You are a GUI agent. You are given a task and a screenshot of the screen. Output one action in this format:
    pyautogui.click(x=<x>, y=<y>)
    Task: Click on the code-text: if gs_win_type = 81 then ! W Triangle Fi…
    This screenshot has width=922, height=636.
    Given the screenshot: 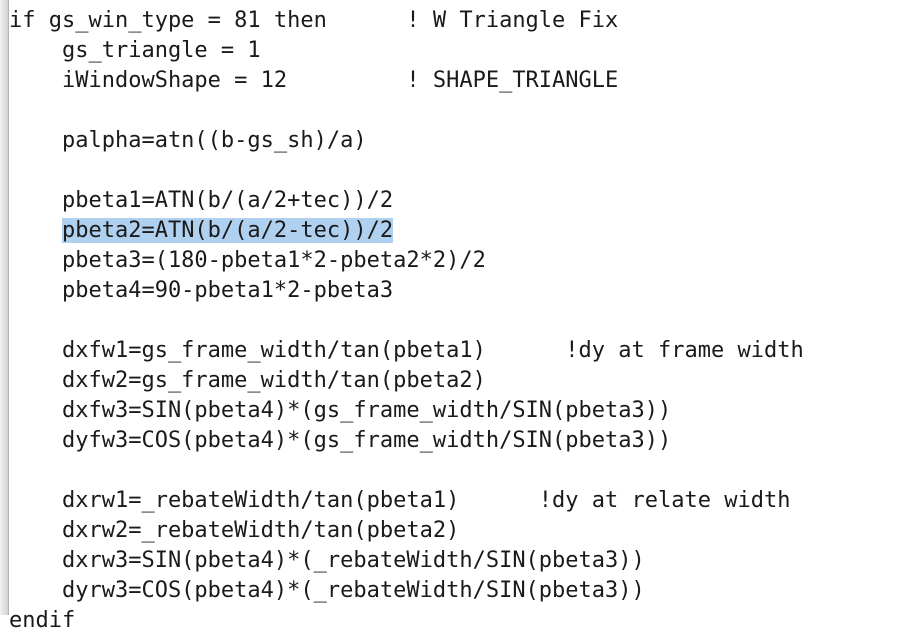 What is the action you would take?
    pyautogui.click(x=314, y=20)
    